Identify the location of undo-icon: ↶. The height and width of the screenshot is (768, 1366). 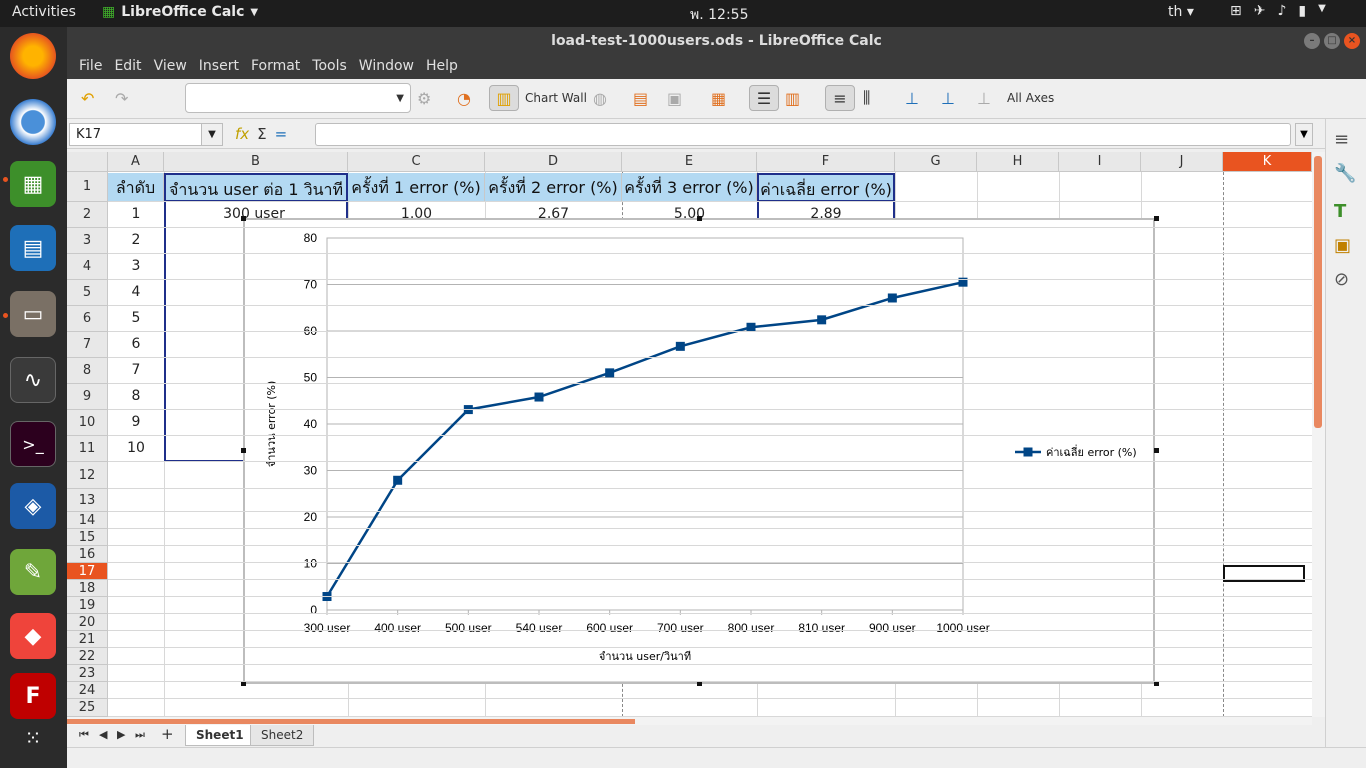
(87, 98).